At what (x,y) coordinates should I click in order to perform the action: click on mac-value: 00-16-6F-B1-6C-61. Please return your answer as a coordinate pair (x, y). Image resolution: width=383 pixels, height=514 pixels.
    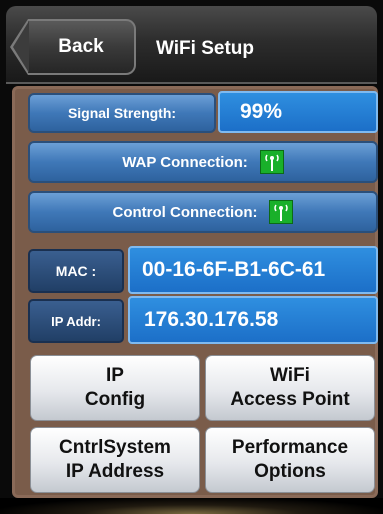
    Looking at the image, I should click on (253, 270).